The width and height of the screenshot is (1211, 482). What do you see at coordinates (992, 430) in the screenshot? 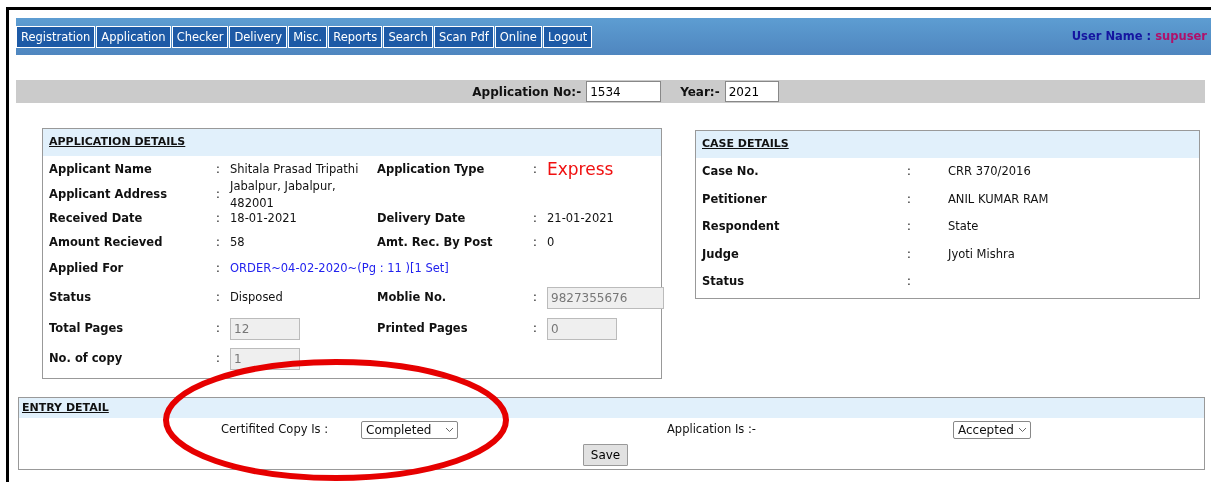
I see `dropdown: Accepted` at bounding box center [992, 430].